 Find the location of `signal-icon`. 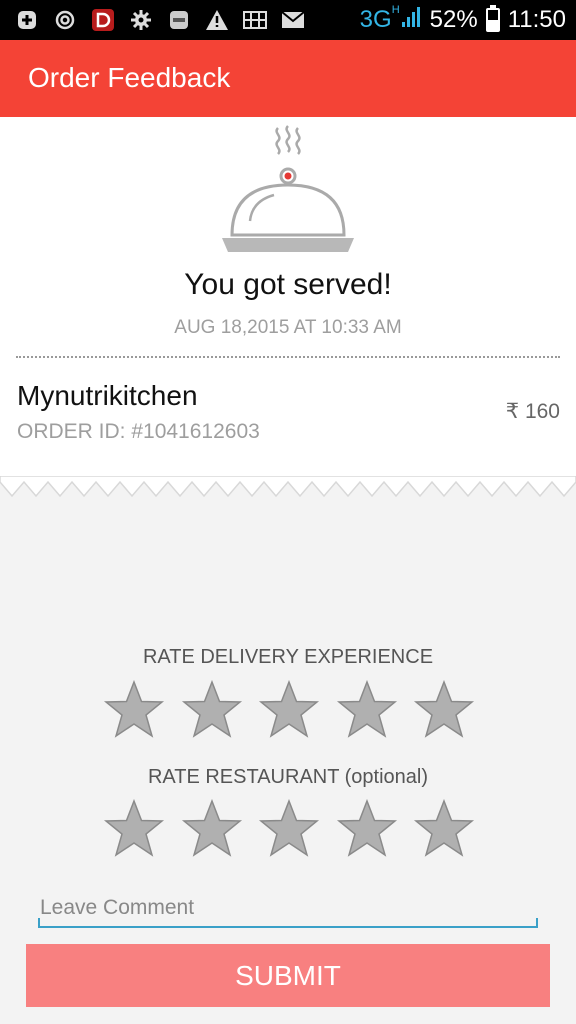

signal-icon is located at coordinates (411, 20).